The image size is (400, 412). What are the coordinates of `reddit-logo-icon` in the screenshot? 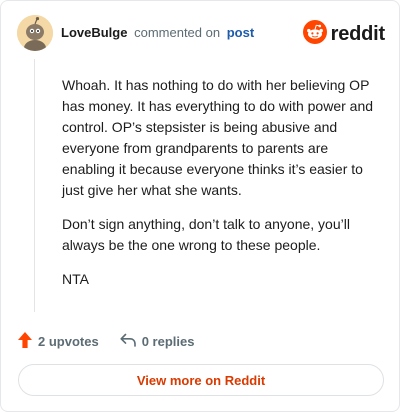 It's located at (314, 34).